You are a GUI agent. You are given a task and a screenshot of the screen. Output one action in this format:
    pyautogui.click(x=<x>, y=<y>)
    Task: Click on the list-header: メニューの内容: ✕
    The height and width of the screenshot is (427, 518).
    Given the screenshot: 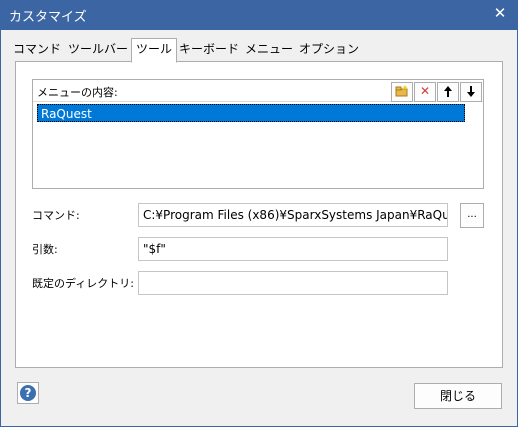 What is the action you would take?
    pyautogui.click(x=258, y=91)
    